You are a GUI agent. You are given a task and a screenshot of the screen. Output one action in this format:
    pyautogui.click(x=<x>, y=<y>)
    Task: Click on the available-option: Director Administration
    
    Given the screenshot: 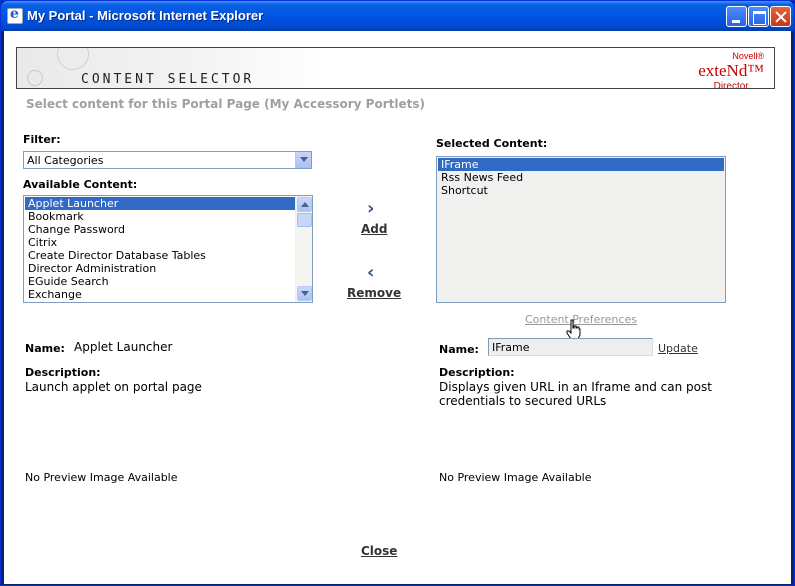 What is the action you would take?
    pyautogui.click(x=160, y=268)
    